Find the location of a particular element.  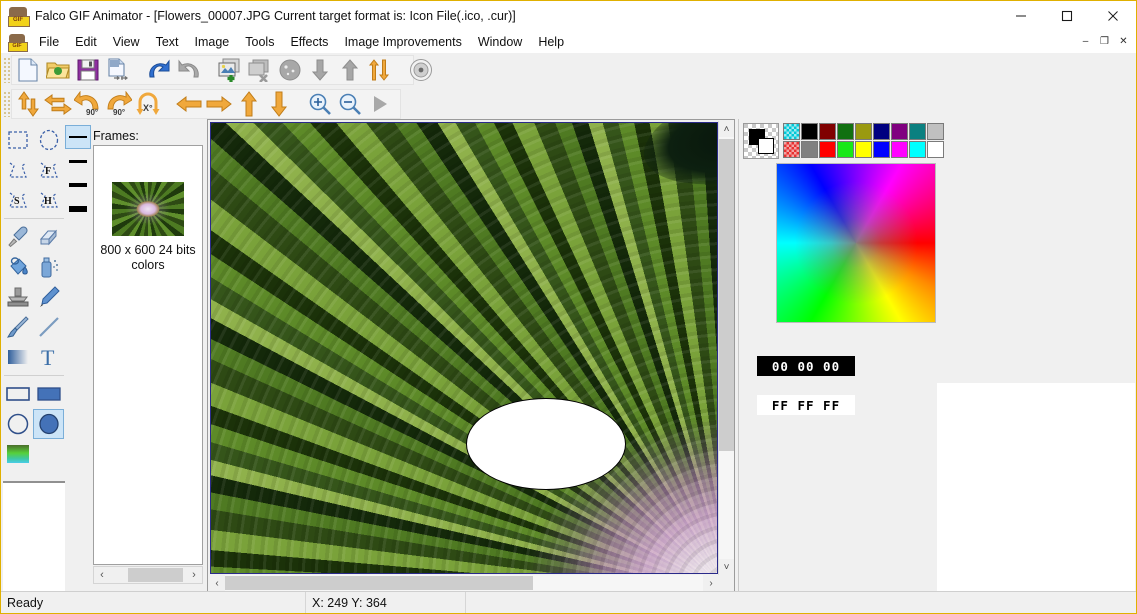

tool-eraser-icon is located at coordinates (48, 237).